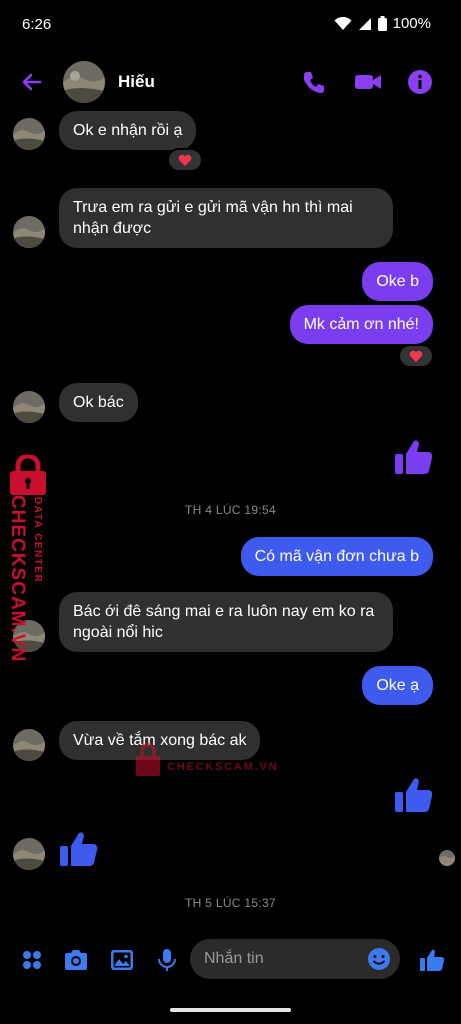 The width and height of the screenshot is (461, 1024). Describe the element at coordinates (29, 558) in the screenshot. I see `watermark-side: CHECKSCAM.VN DATA CENTER` at that location.